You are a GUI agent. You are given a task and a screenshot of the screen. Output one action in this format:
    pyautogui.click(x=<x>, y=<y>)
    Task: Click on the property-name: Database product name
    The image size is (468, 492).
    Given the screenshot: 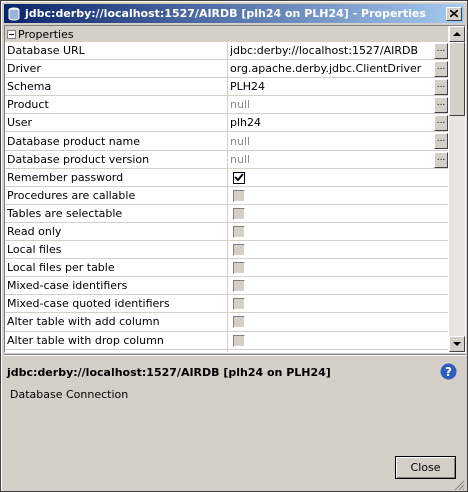 What is the action you would take?
    pyautogui.click(x=73, y=141)
    